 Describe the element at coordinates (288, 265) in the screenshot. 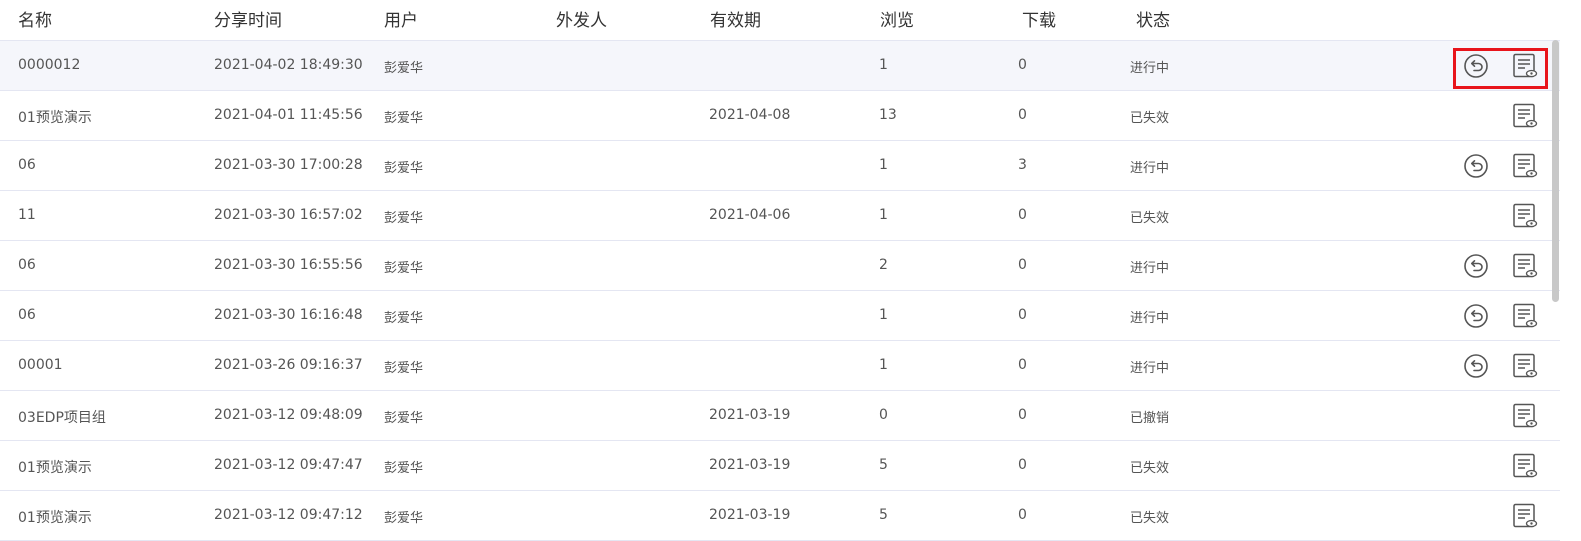

I see `cell-share-time: 2021-03-30 16:55:56` at that location.